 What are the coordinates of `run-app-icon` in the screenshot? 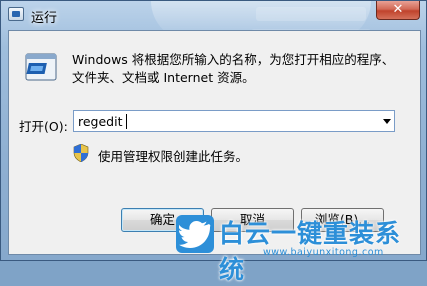 It's located at (16, 14).